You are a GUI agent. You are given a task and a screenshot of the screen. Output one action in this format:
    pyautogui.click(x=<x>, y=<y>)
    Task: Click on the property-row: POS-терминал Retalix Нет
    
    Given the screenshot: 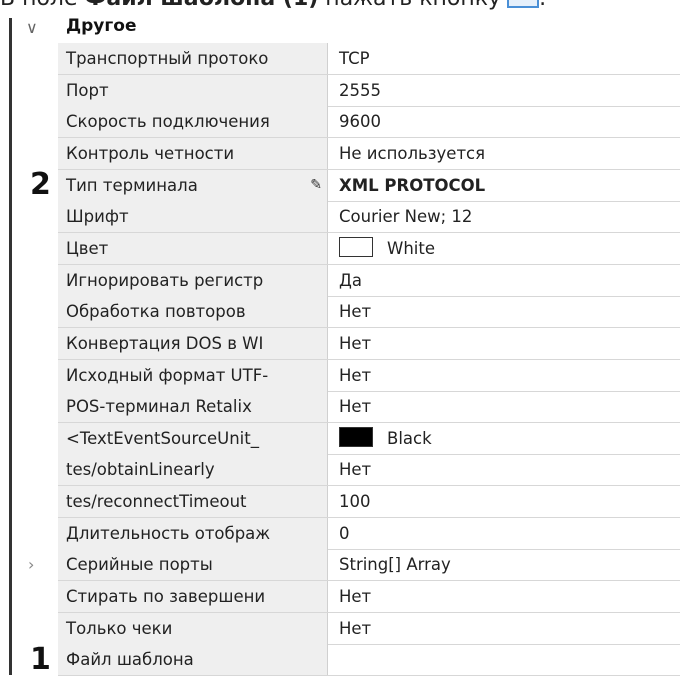 What is the action you would take?
    pyautogui.click(x=369, y=407)
    